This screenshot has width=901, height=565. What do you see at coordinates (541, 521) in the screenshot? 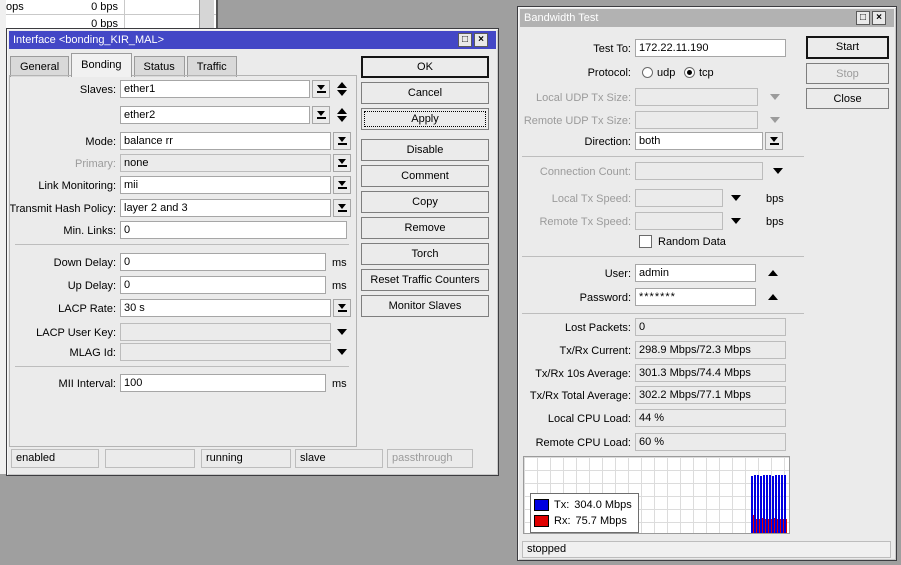
I see `rx-legend-swatch` at bounding box center [541, 521].